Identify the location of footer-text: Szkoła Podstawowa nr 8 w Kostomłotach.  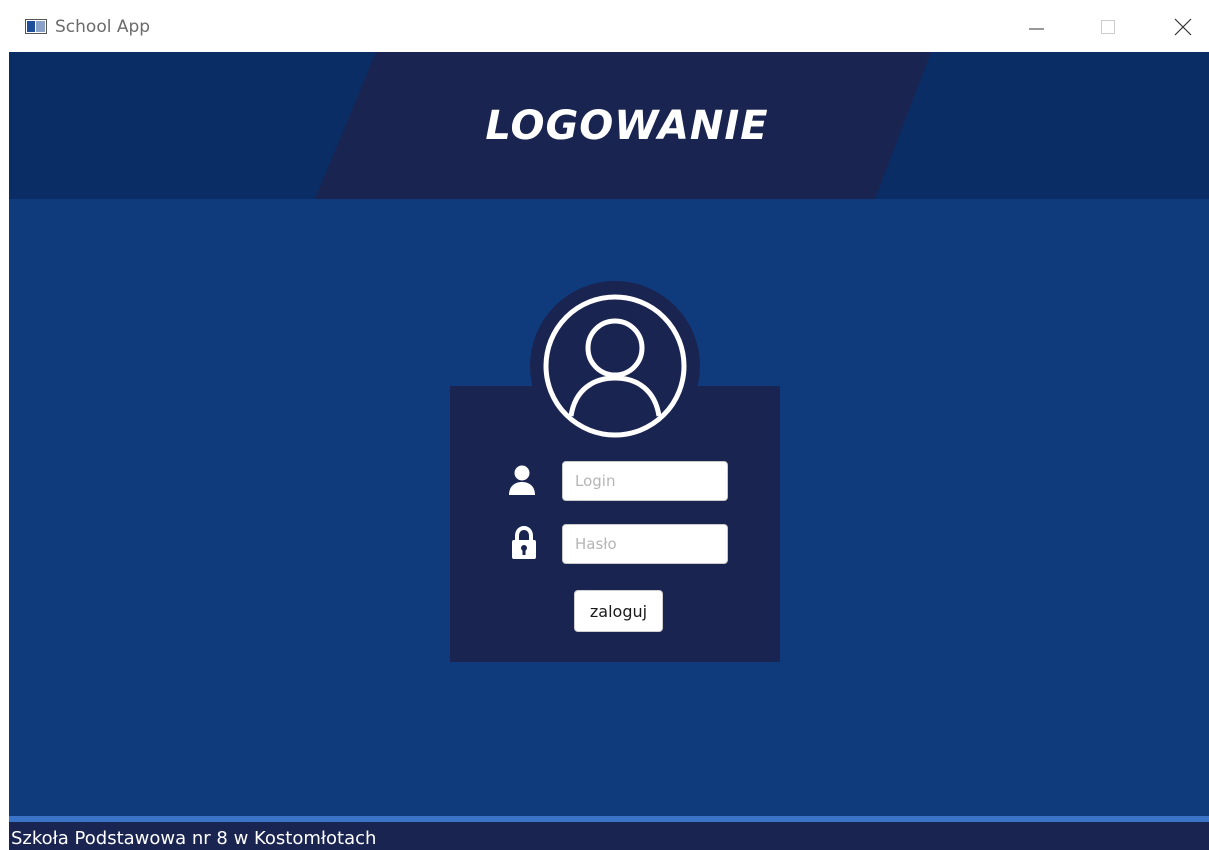
(194, 838).